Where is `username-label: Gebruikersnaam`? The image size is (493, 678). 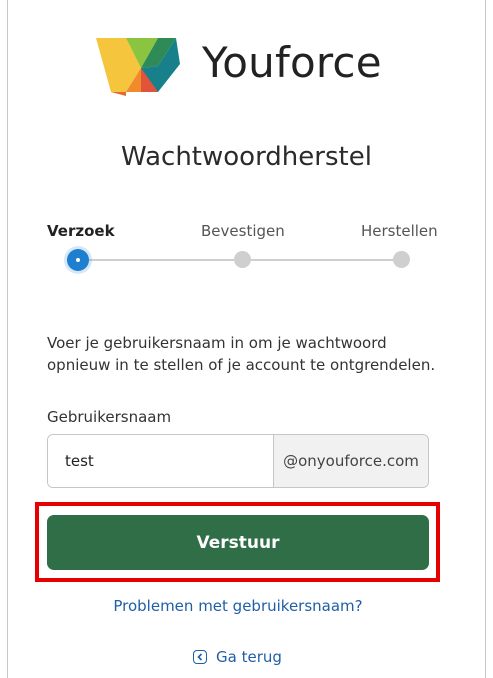
username-label: Gebruikersnaam is located at coordinates (109, 417).